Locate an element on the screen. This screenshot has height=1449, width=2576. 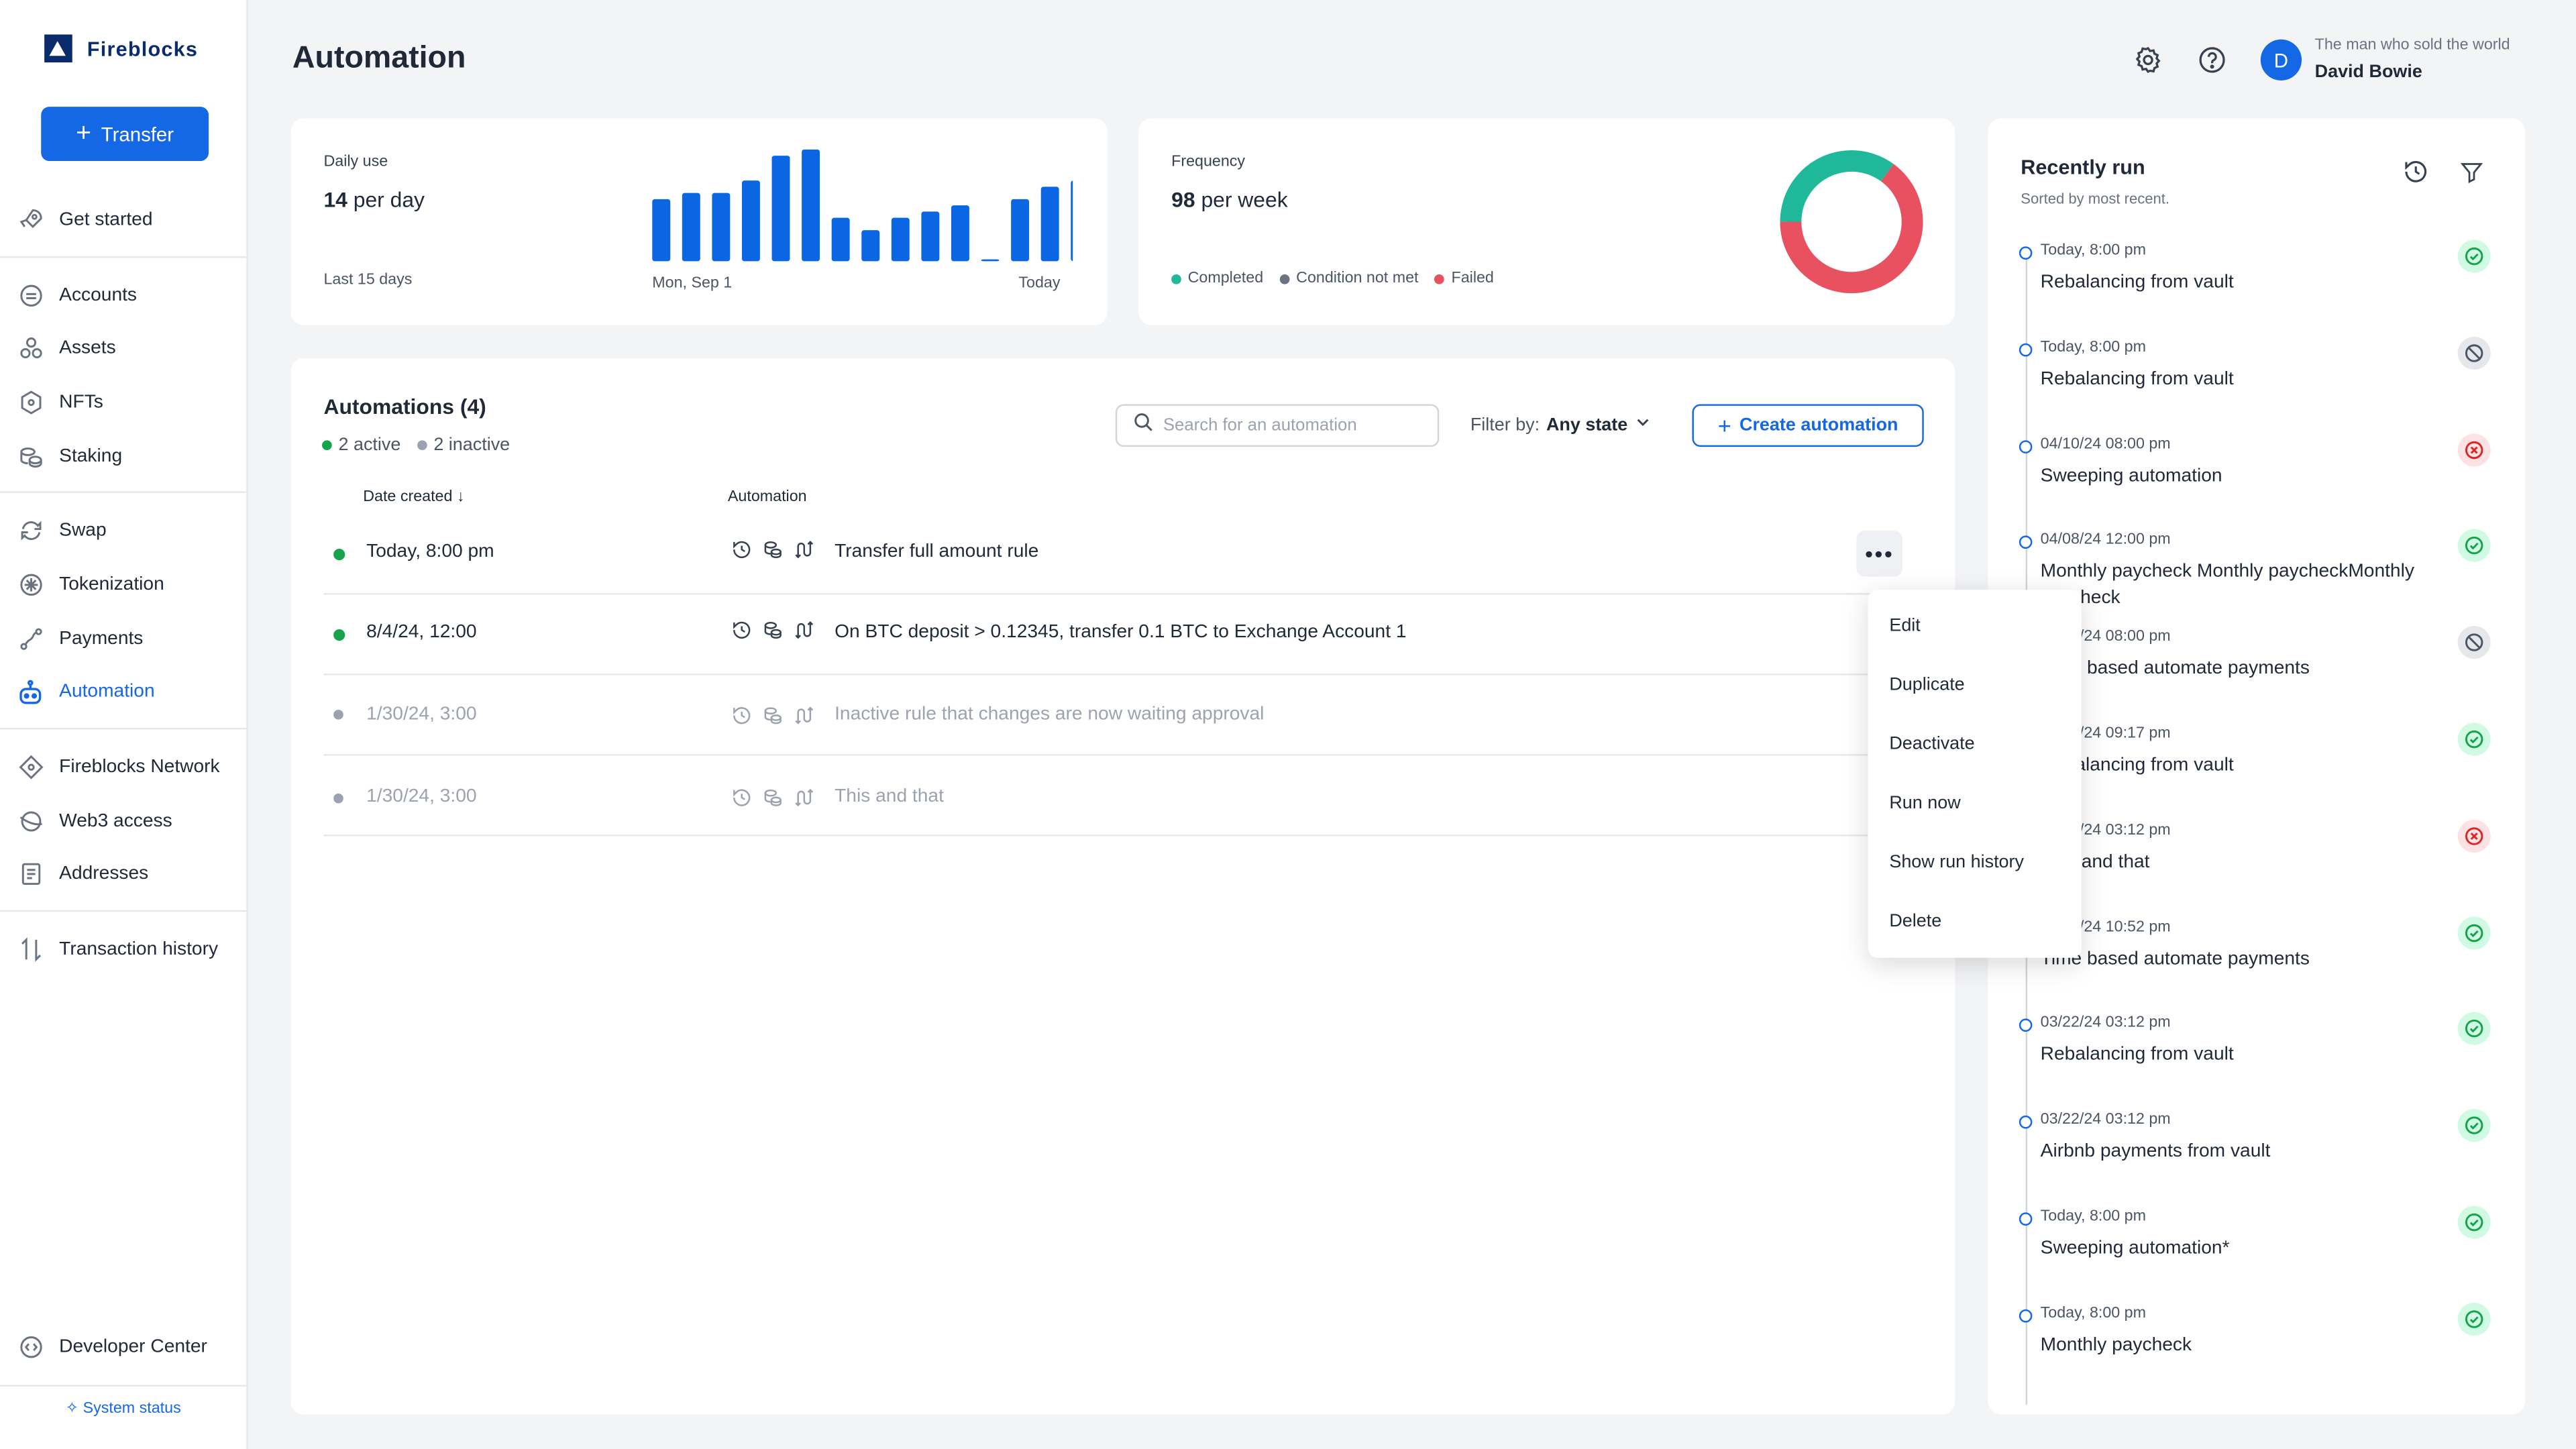
daily-use-unit: per day is located at coordinates (389, 199).